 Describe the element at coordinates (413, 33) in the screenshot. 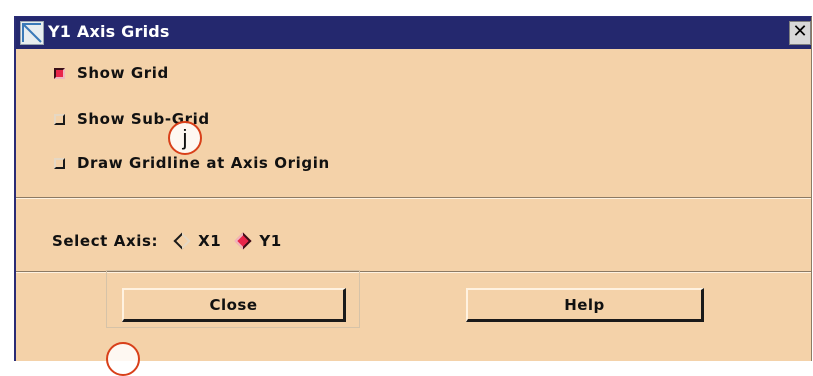

I see `title-bar: Y1 Axis Grids ✕` at that location.